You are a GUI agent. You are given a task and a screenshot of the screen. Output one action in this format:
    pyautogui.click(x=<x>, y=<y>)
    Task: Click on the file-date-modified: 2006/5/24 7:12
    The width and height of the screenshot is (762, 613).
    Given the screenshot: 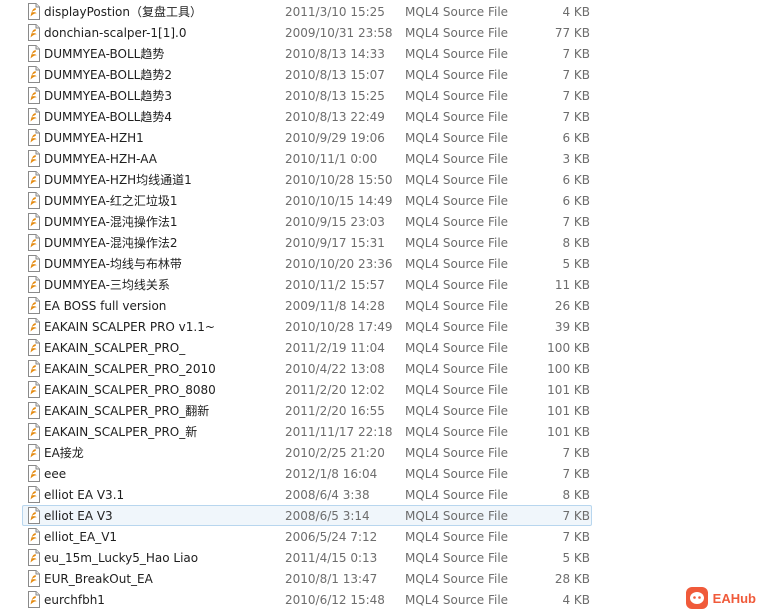 What is the action you would take?
    pyautogui.click(x=331, y=537)
    